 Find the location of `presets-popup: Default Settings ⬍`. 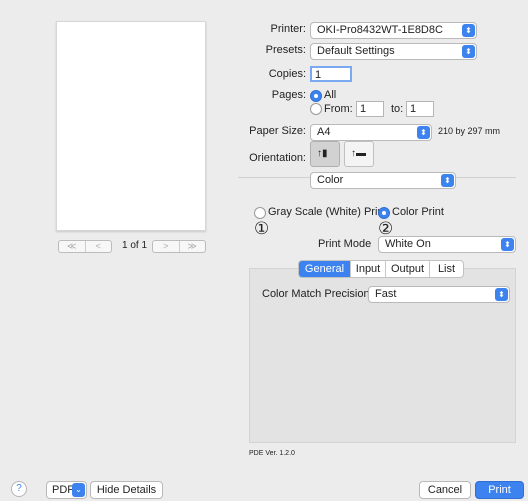

presets-popup: Default Settings ⬍ is located at coordinates (393, 51).